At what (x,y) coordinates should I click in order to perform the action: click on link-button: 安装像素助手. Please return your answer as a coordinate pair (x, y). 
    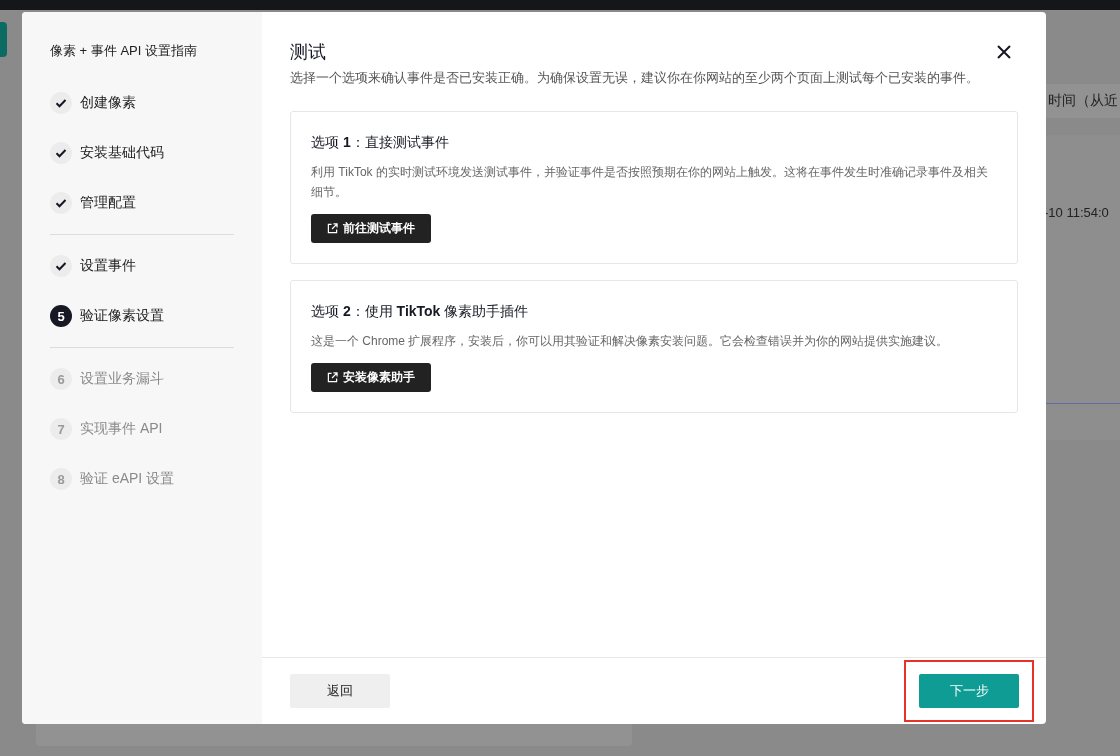
    Looking at the image, I should click on (371, 377).